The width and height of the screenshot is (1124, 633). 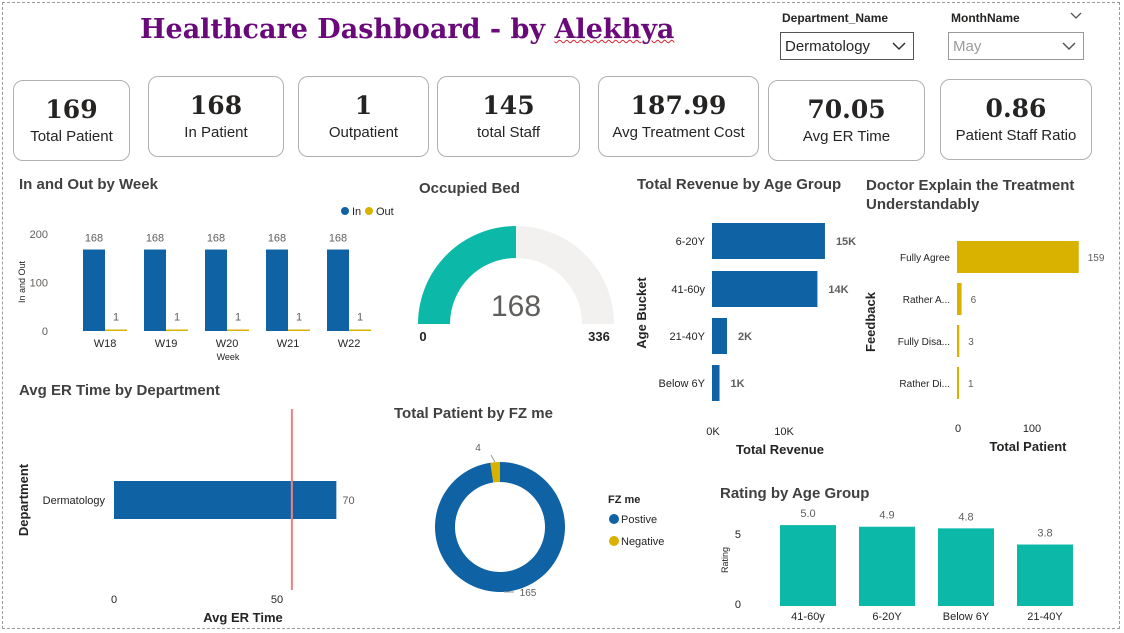 I want to click on y-tick-label: 21-40Y, so click(x=688, y=337).